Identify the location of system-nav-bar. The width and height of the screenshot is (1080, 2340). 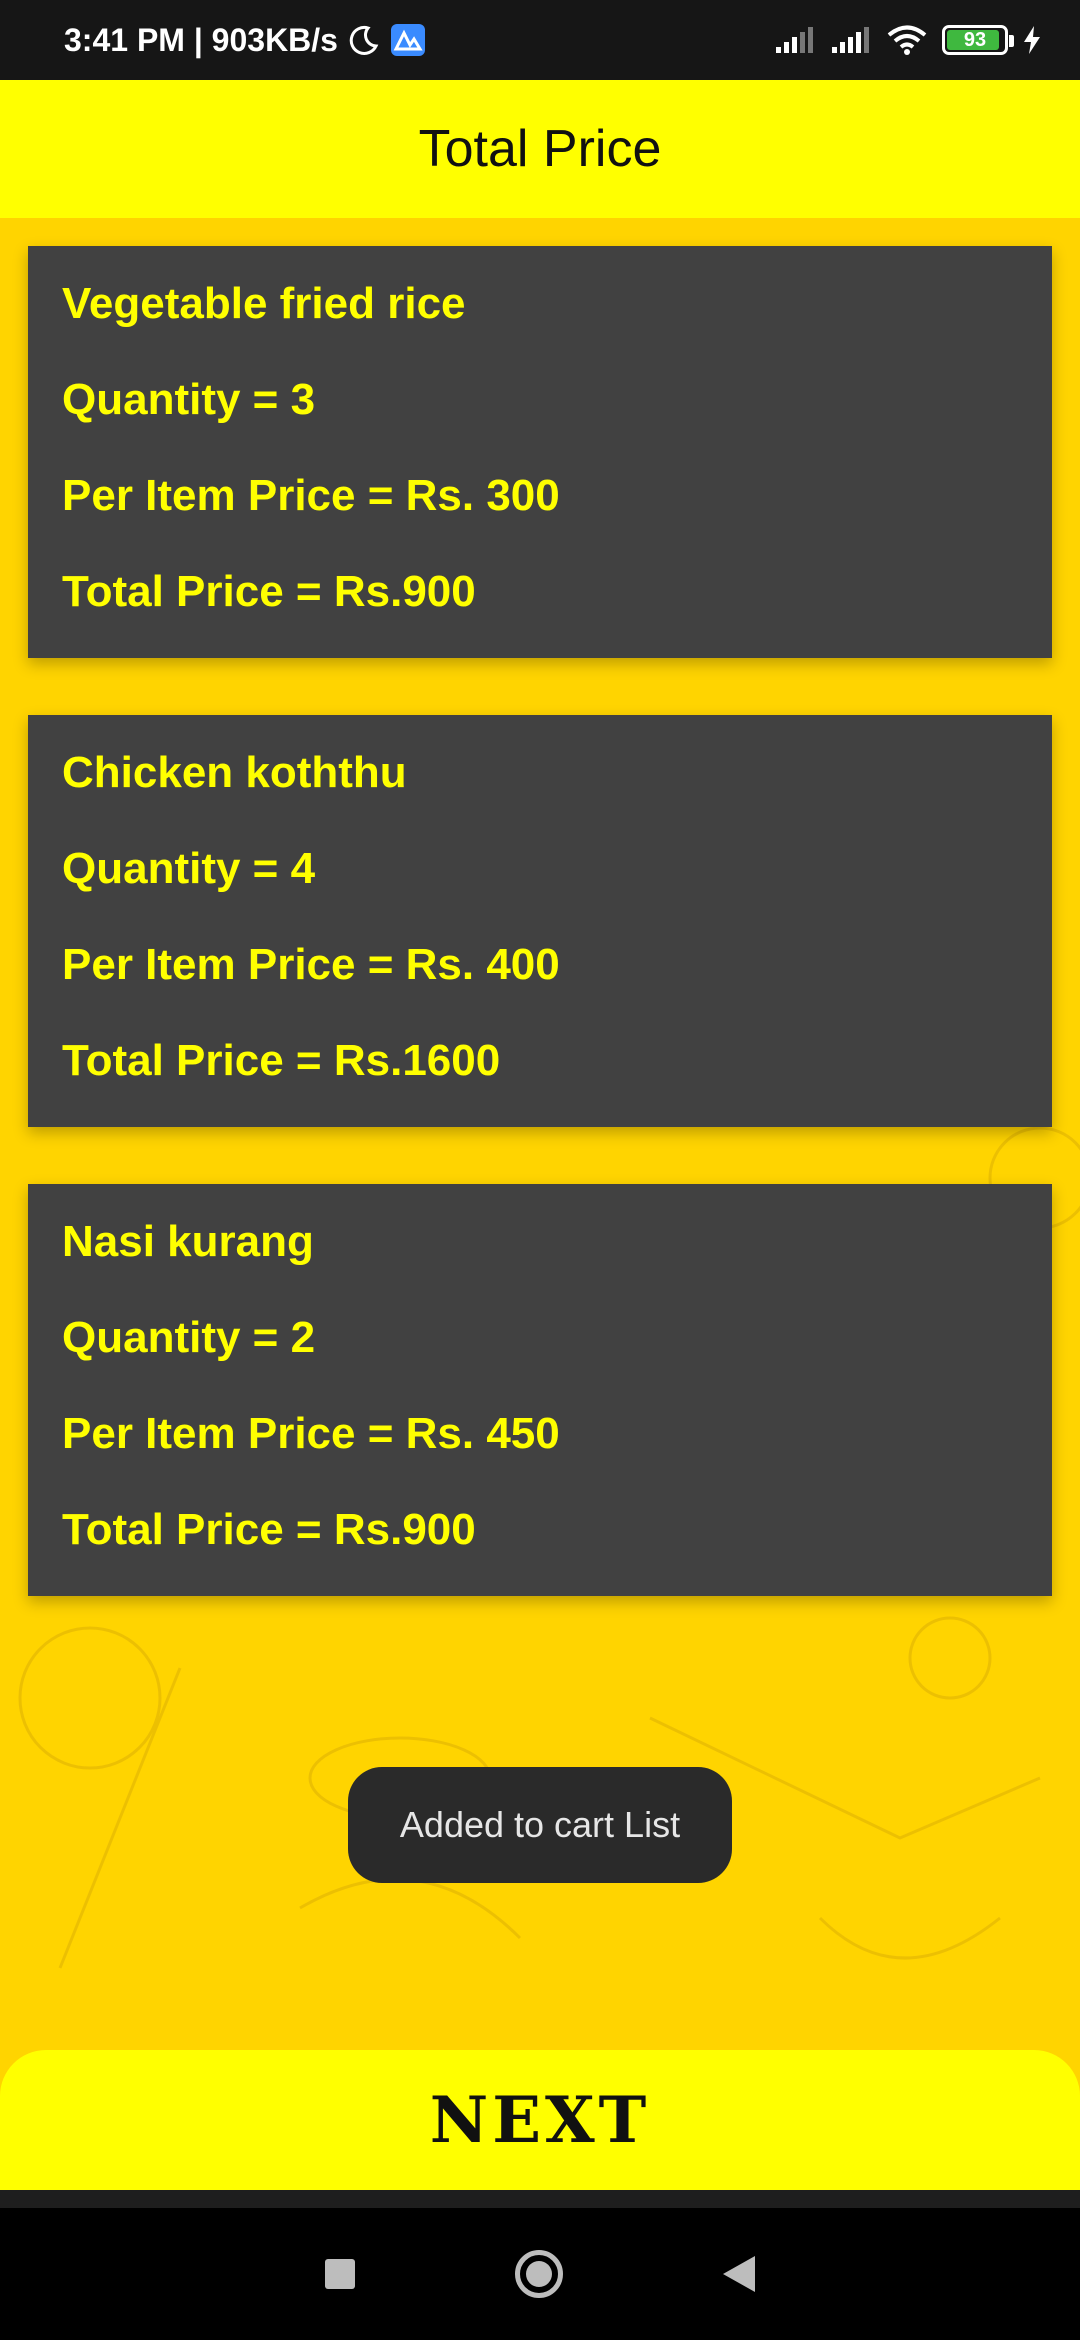
(540, 2274).